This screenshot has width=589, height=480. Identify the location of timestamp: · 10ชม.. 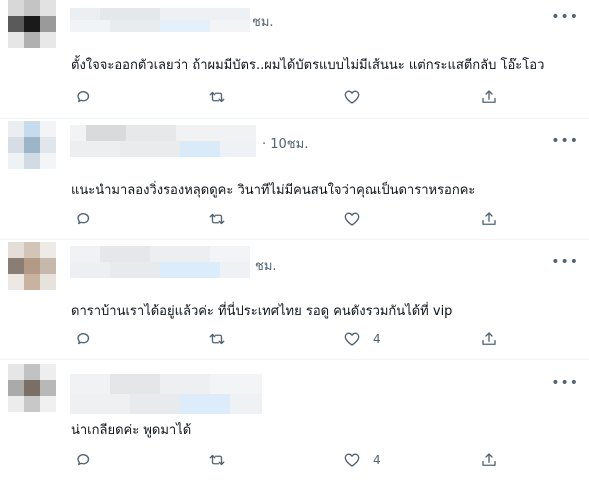
(285, 143).